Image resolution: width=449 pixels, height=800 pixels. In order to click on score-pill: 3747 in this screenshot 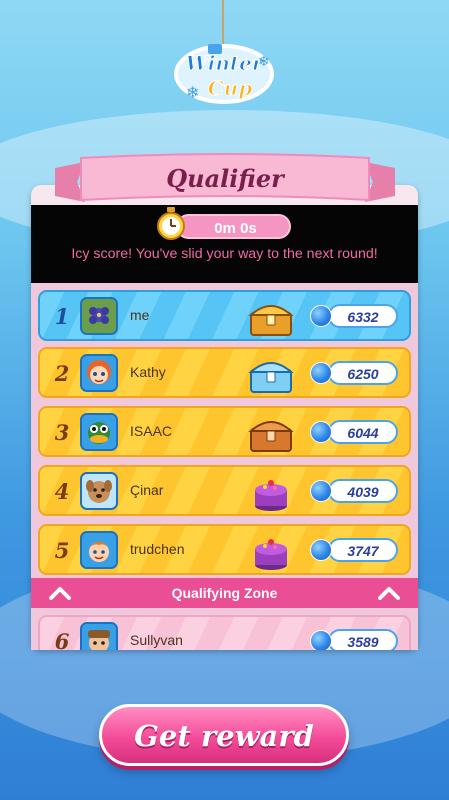, I will do `click(354, 550)`.